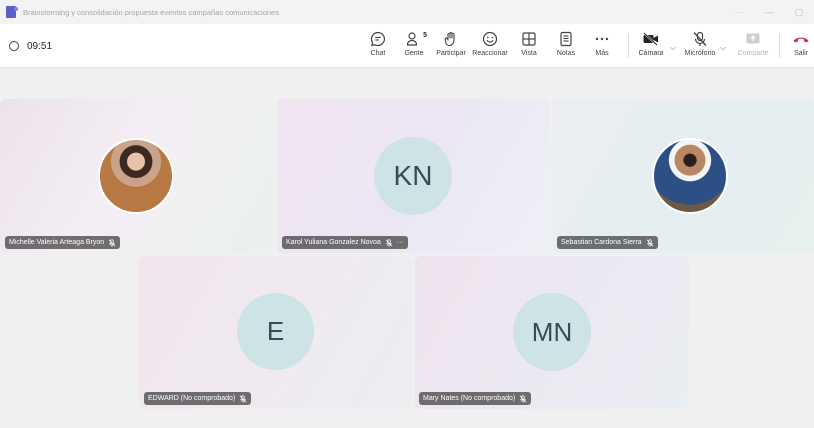 The image size is (814, 428). I want to click on participant-tile: Michelle Valeria Arteaga Bryon, so click(137, 176).